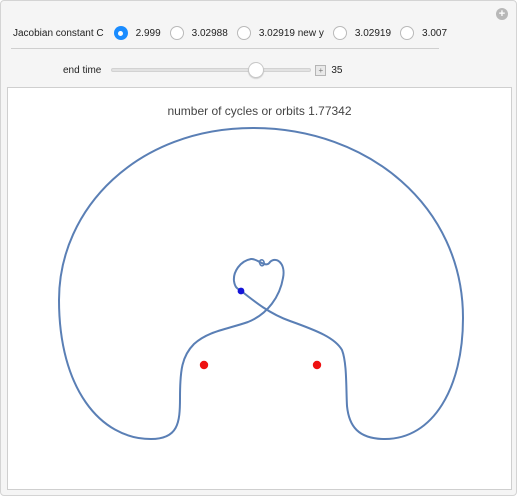 The height and width of the screenshot is (498, 519). Describe the element at coordinates (502, 14) in the screenshot. I see `plus-icon: +` at that location.